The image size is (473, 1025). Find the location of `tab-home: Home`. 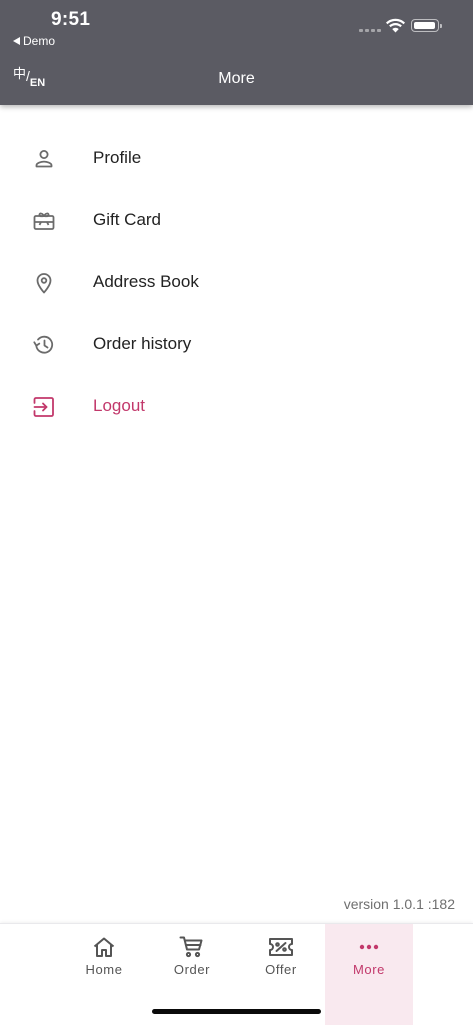

tab-home: Home is located at coordinates (104, 974).